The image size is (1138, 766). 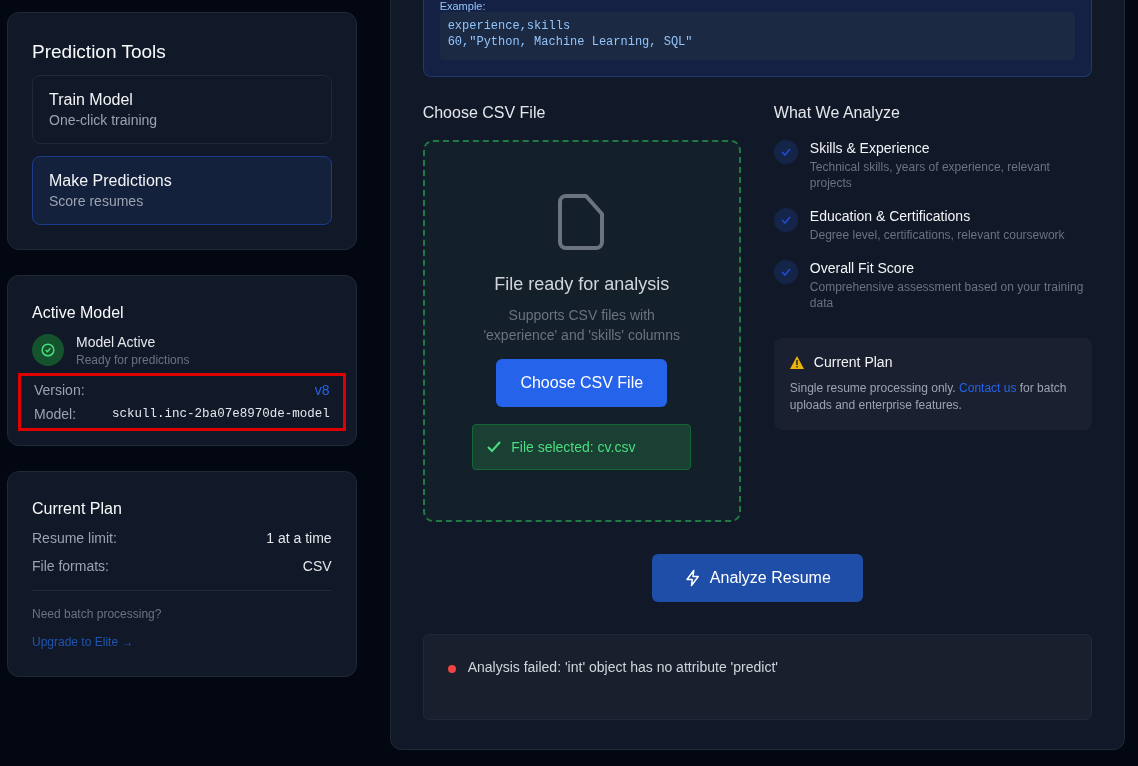 I want to click on choose-file-button: Choose CSV File, so click(x=582, y=383).